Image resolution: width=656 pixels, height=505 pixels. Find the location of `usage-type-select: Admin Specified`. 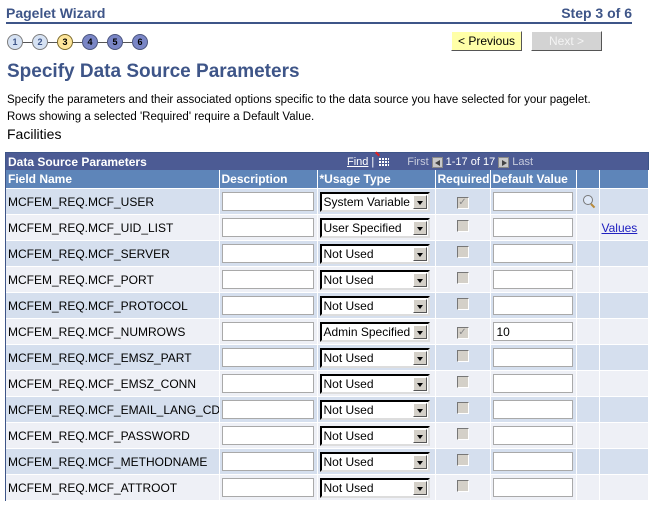

usage-type-select: Admin Specified is located at coordinates (374, 331).